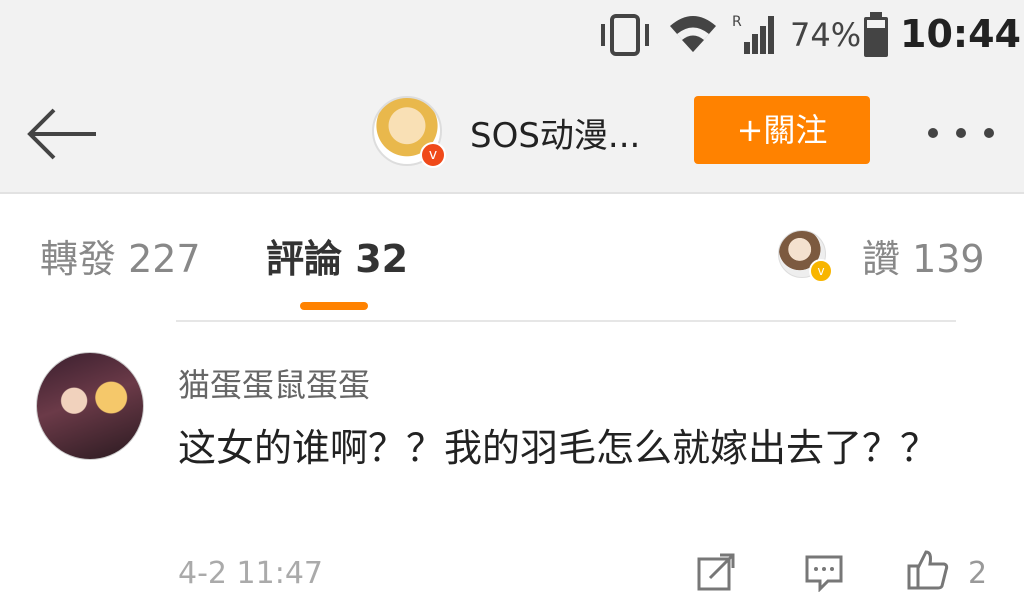 The width and height of the screenshot is (1024, 599). I want to click on clock: 10:44, so click(960, 34).